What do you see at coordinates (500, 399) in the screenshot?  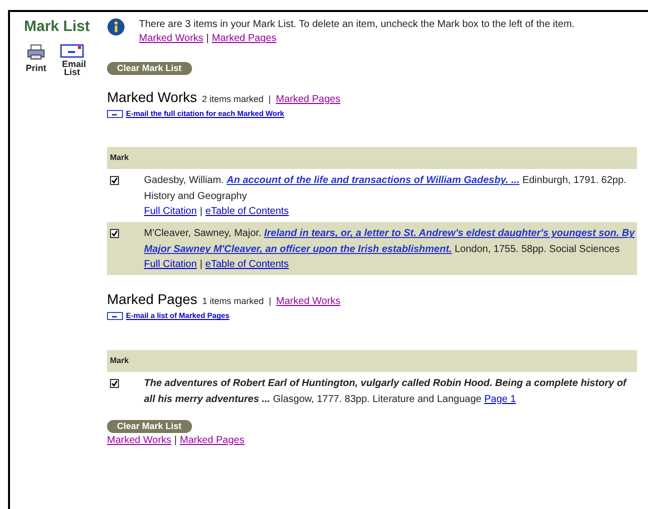 I see `page-link: Page 1` at bounding box center [500, 399].